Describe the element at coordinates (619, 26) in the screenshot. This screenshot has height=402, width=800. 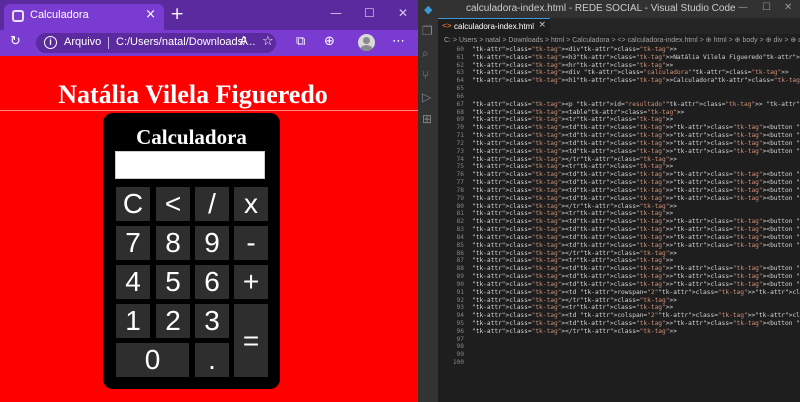
I see `editor-tab-bar: <> calculadora-index.html ×` at that location.